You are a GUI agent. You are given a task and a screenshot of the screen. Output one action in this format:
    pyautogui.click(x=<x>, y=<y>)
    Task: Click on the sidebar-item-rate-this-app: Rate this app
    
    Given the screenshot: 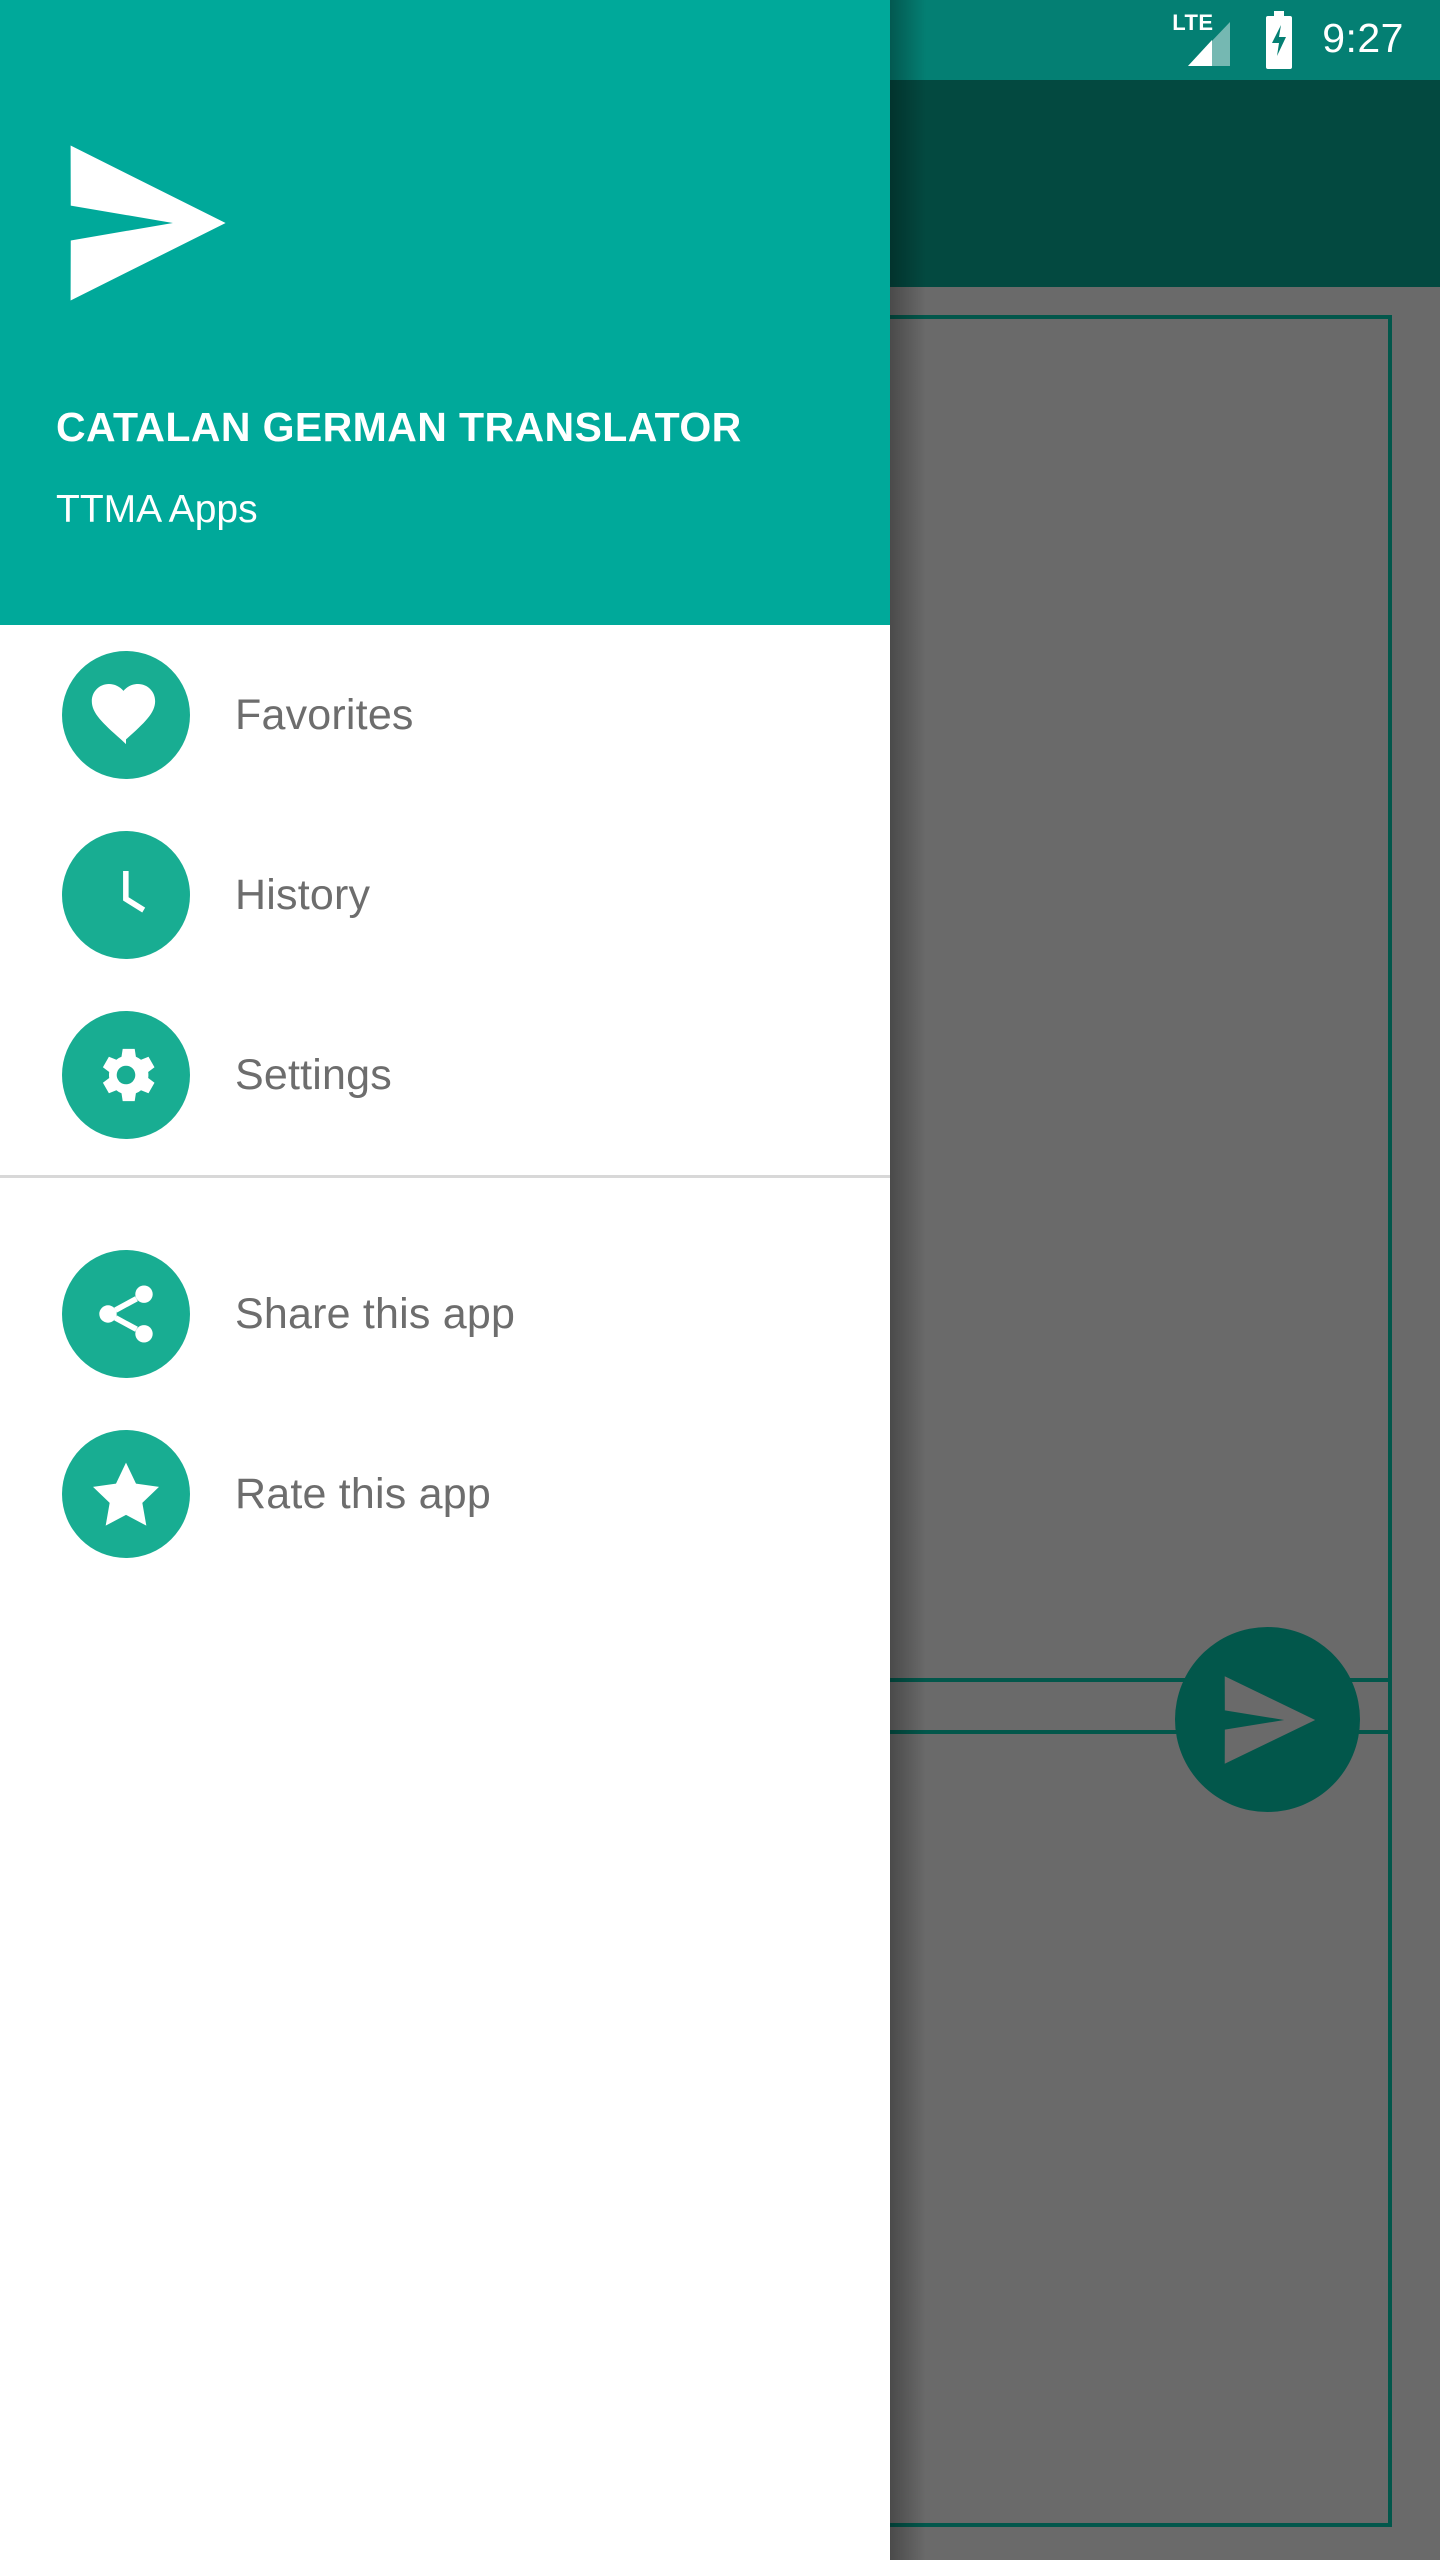 What is the action you would take?
    pyautogui.click(x=445, y=1494)
    